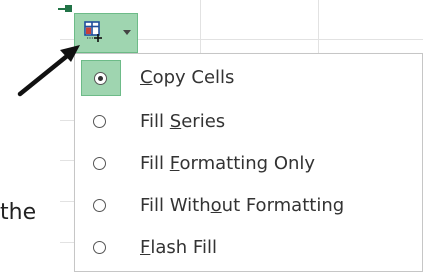 The image size is (423, 272). I want to click on pointer-arrow-icon, so click(48, 71).